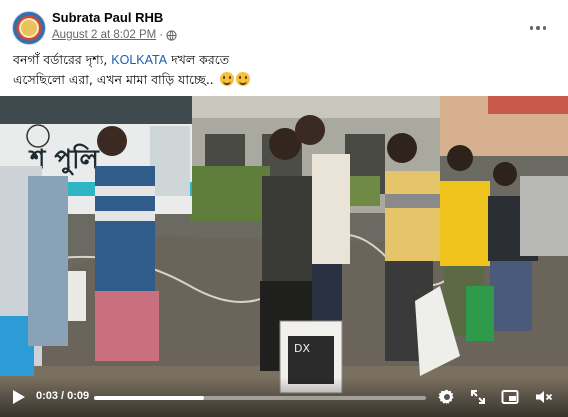 The image size is (568, 417). I want to click on bag-lettering: DX, so click(302, 348).